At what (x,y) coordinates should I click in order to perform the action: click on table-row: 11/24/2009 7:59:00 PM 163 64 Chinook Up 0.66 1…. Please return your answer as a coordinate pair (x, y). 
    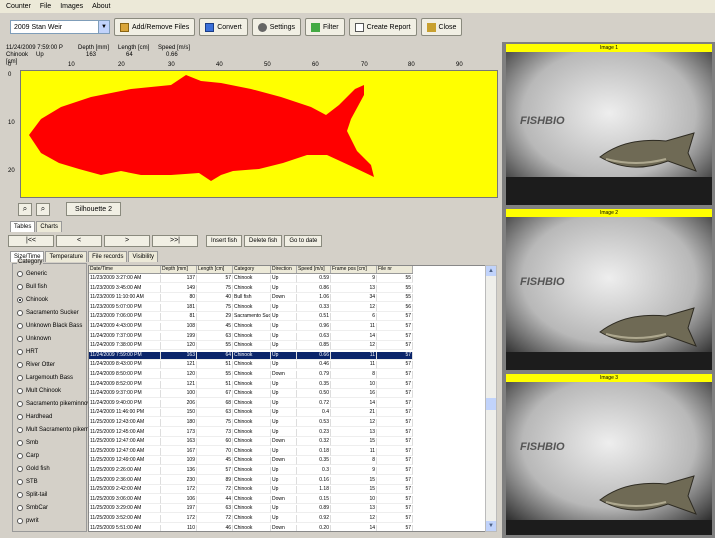
    Looking at the image, I should click on (251, 355).